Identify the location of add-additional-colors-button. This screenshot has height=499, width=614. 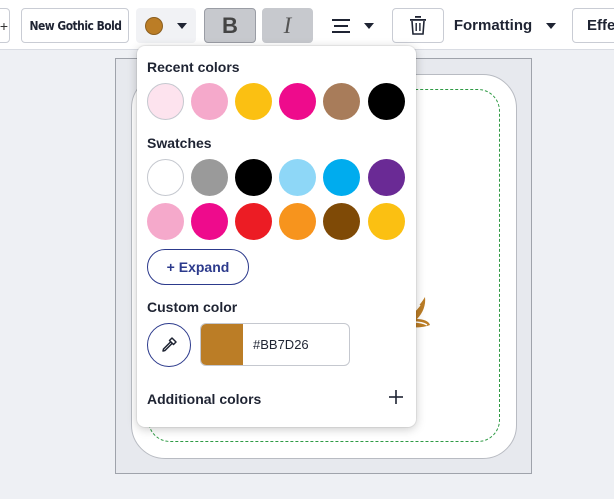
(396, 397).